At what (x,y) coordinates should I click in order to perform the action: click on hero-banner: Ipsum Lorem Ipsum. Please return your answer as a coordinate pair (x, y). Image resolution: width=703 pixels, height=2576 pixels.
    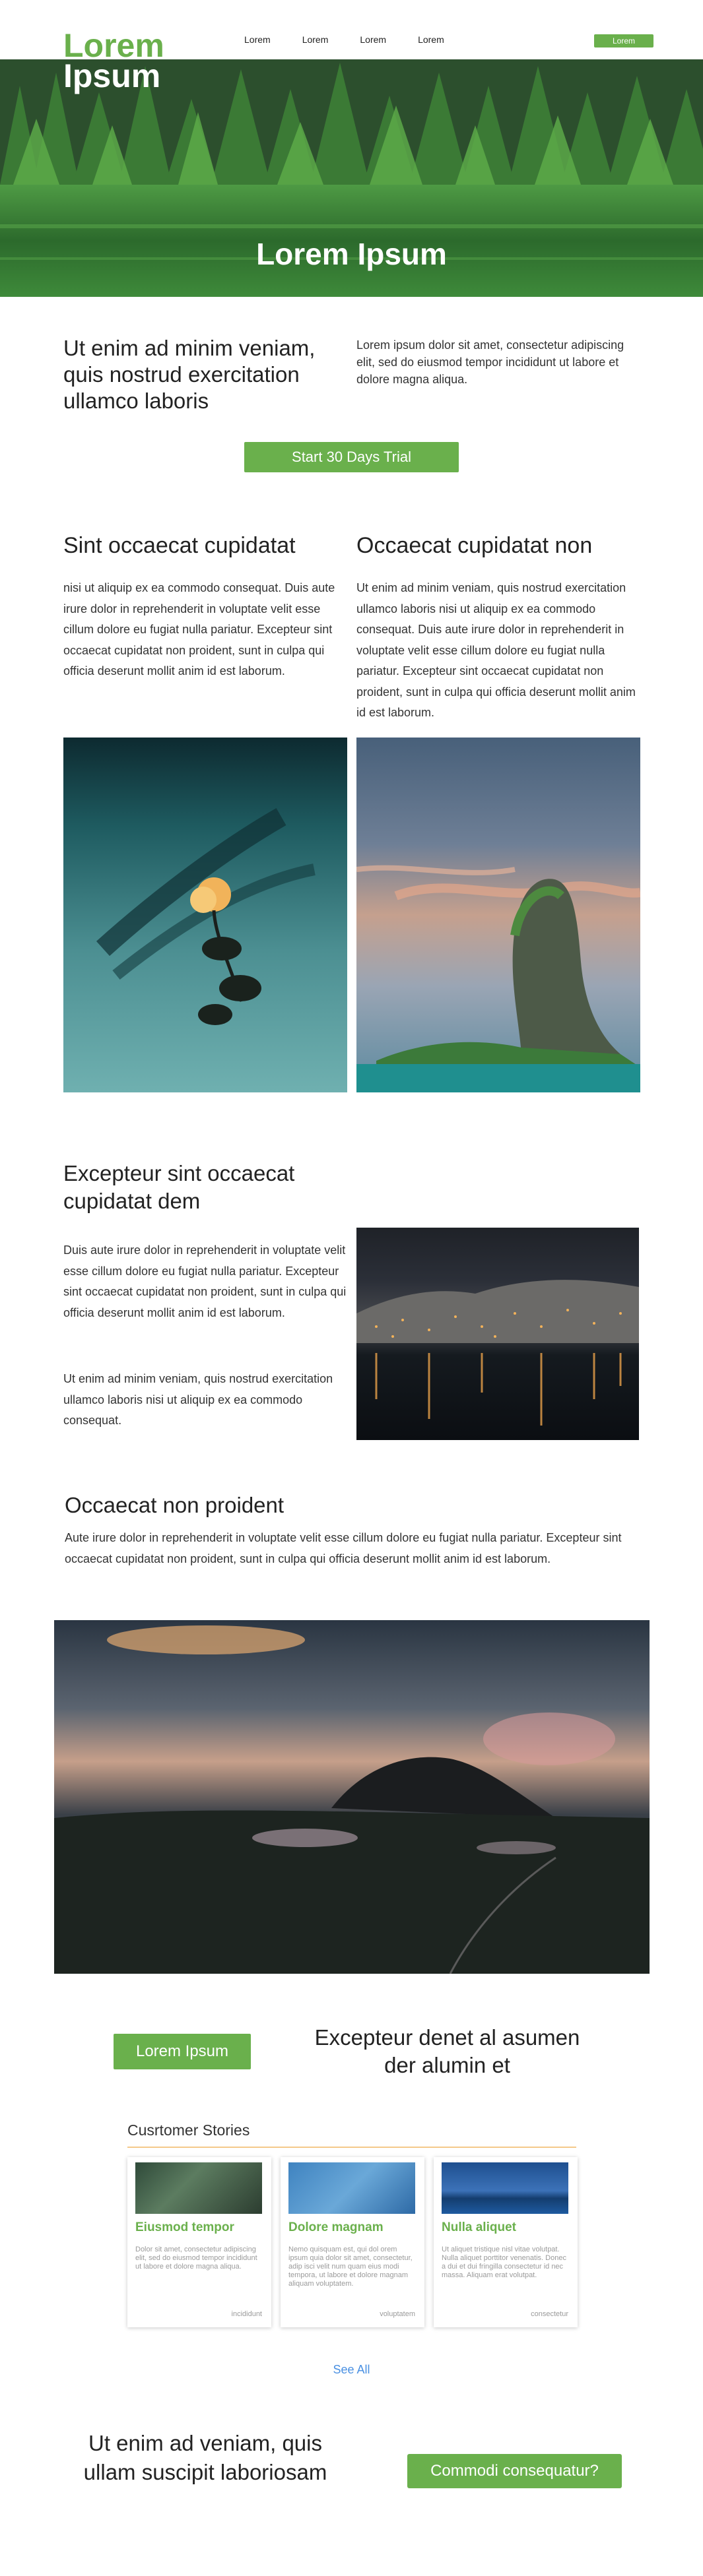
    Looking at the image, I should click on (351, 178).